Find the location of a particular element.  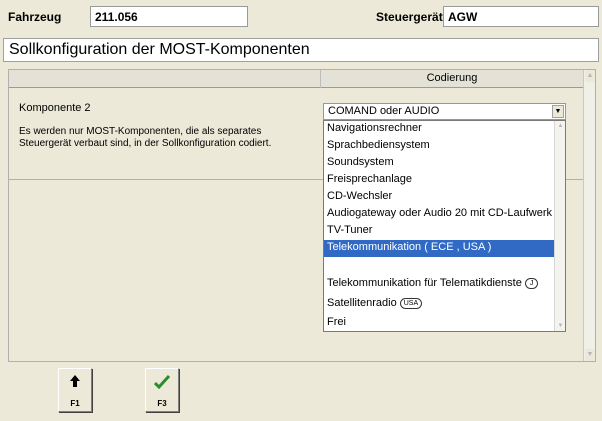

component-label: Komponente 2 is located at coordinates (55, 108).